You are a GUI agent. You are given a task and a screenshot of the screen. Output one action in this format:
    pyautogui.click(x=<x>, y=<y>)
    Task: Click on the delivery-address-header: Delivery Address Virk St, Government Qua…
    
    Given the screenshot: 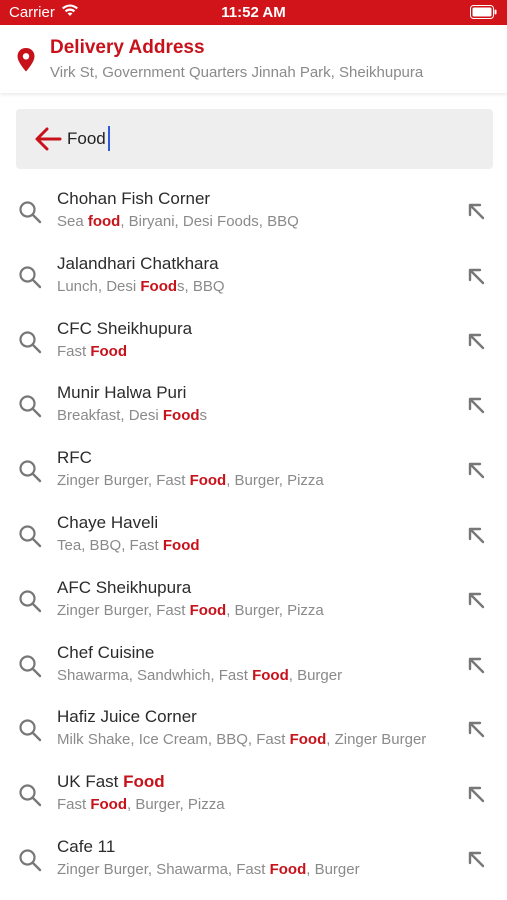 What is the action you would take?
    pyautogui.click(x=253, y=59)
    